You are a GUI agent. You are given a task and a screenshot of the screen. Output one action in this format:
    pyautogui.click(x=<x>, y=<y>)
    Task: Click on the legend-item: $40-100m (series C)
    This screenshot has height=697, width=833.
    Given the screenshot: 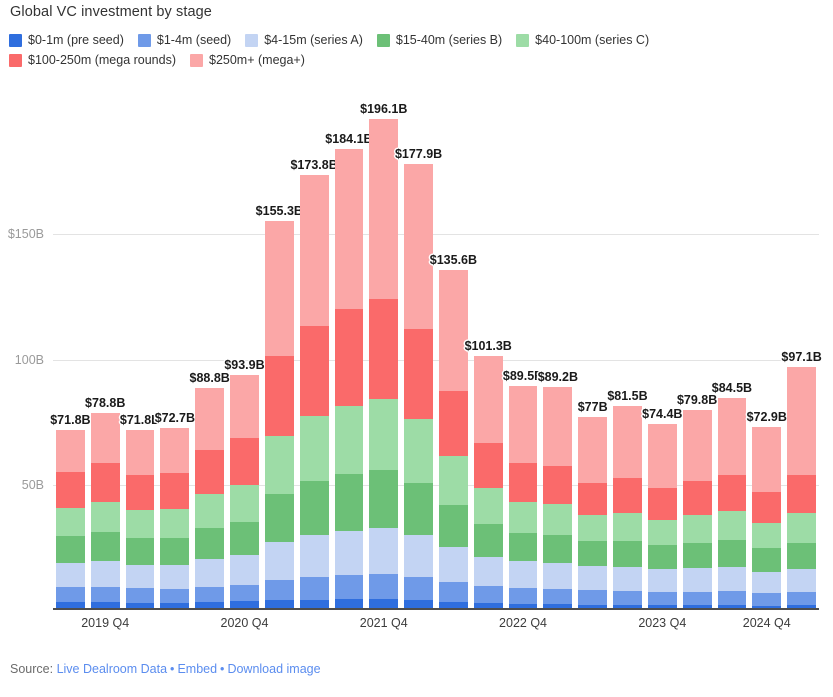 What is the action you would take?
    pyautogui.click(x=582, y=40)
    